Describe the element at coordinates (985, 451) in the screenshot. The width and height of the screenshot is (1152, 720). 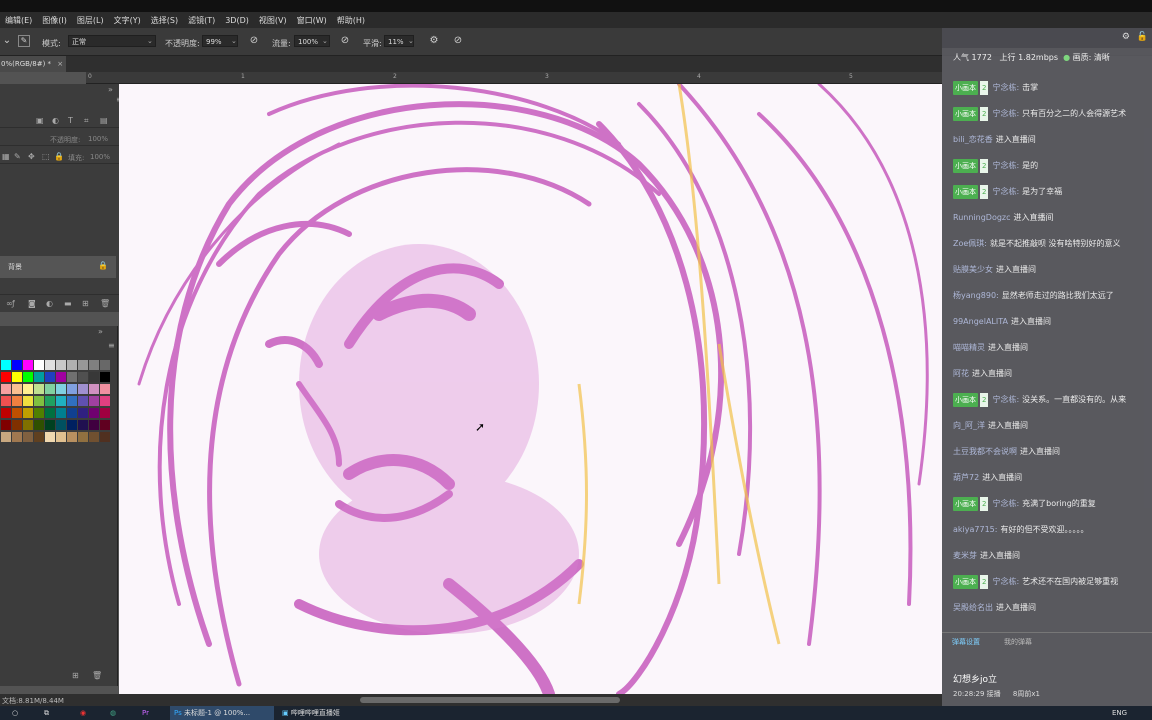
I see `chat-username: 土豆我都不会说啊` at that location.